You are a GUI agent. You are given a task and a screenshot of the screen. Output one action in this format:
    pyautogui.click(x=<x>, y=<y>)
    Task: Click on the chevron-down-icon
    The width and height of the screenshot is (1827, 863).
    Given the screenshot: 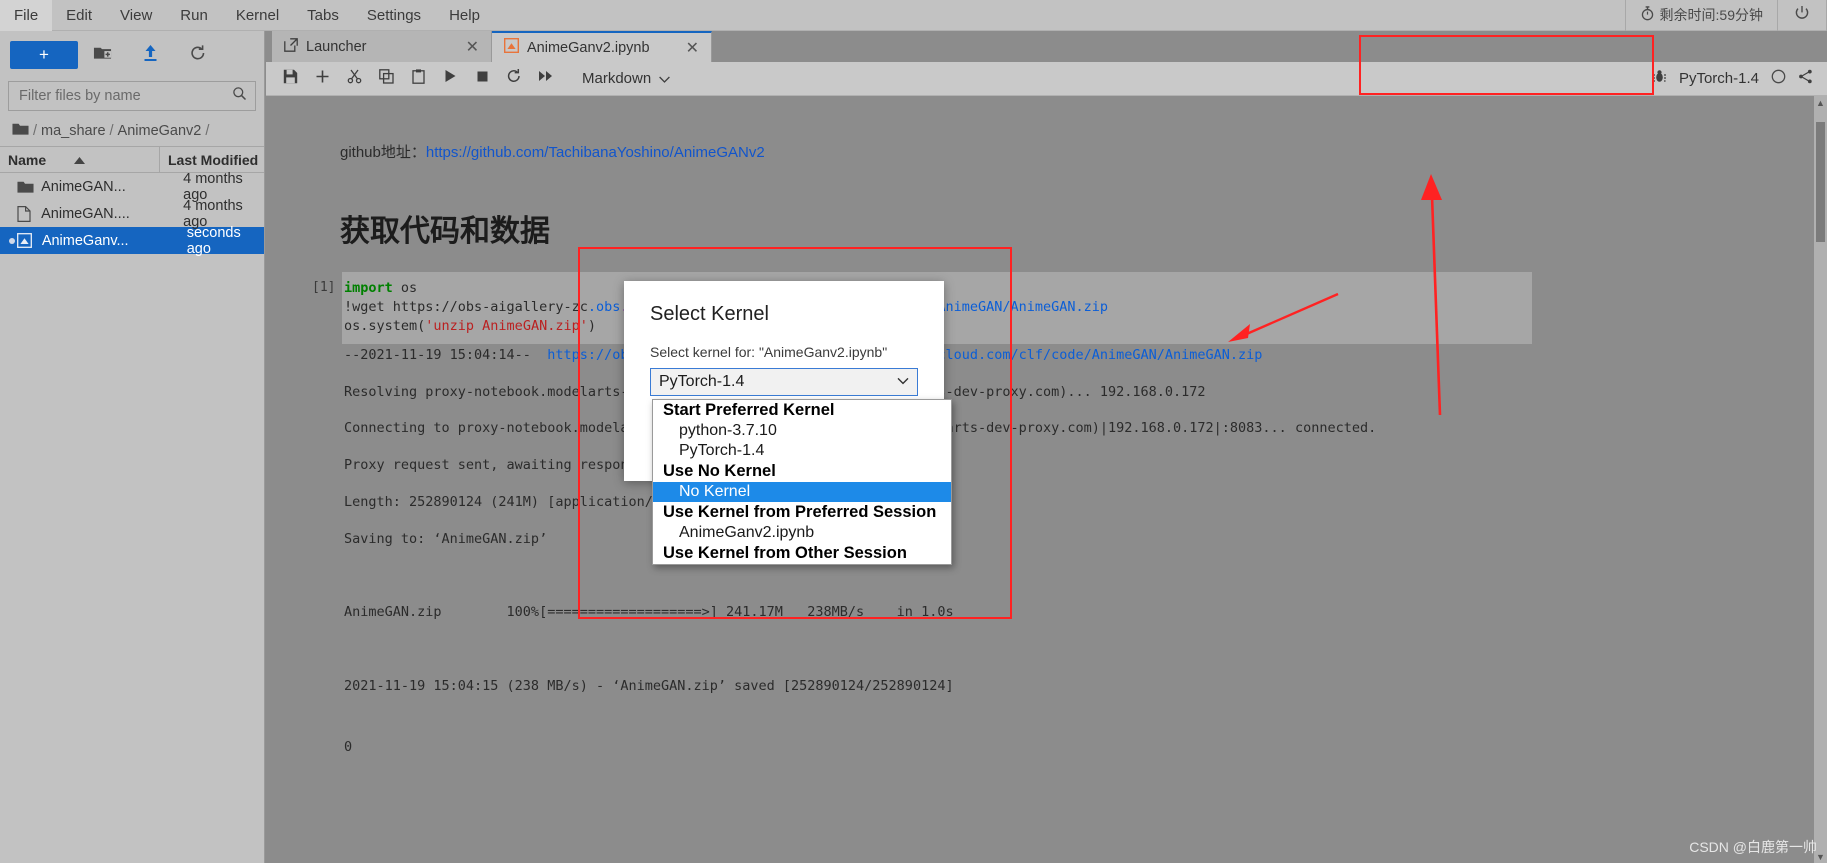 What is the action you would take?
    pyautogui.click(x=903, y=382)
    